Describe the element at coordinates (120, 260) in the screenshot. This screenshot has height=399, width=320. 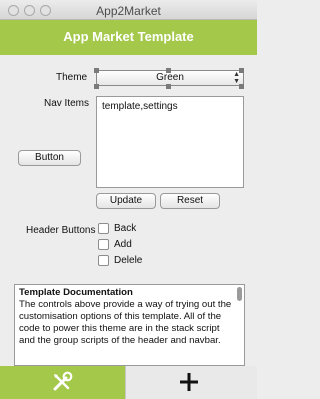
I see `checkbox-delete: Delele` at that location.